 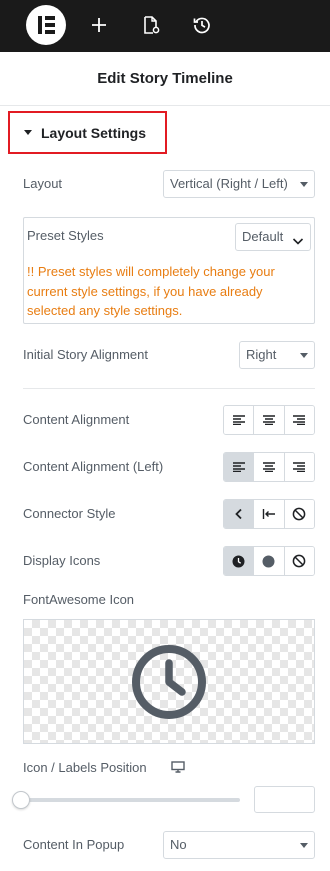 What do you see at coordinates (74, 844) in the screenshot?
I see `content-popup-label: Content In Popup` at bounding box center [74, 844].